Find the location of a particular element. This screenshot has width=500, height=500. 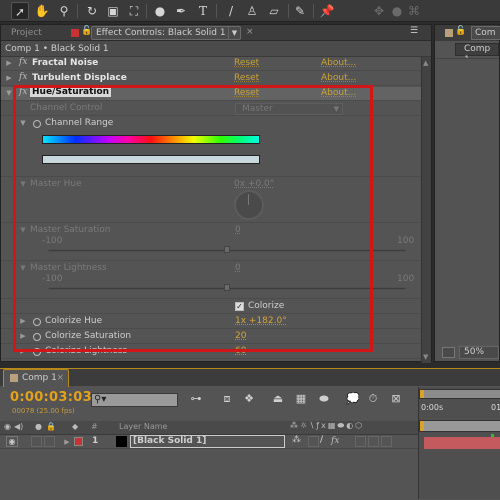

zoom-tool-icon: ⚲ is located at coordinates (64, 11).